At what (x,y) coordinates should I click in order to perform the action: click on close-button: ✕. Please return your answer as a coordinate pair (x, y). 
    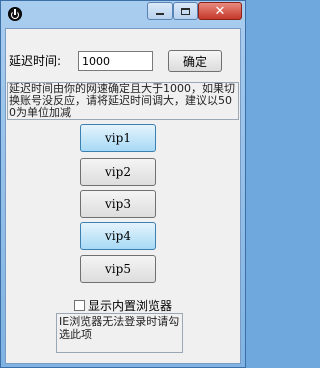
    Looking at the image, I should click on (220, 11).